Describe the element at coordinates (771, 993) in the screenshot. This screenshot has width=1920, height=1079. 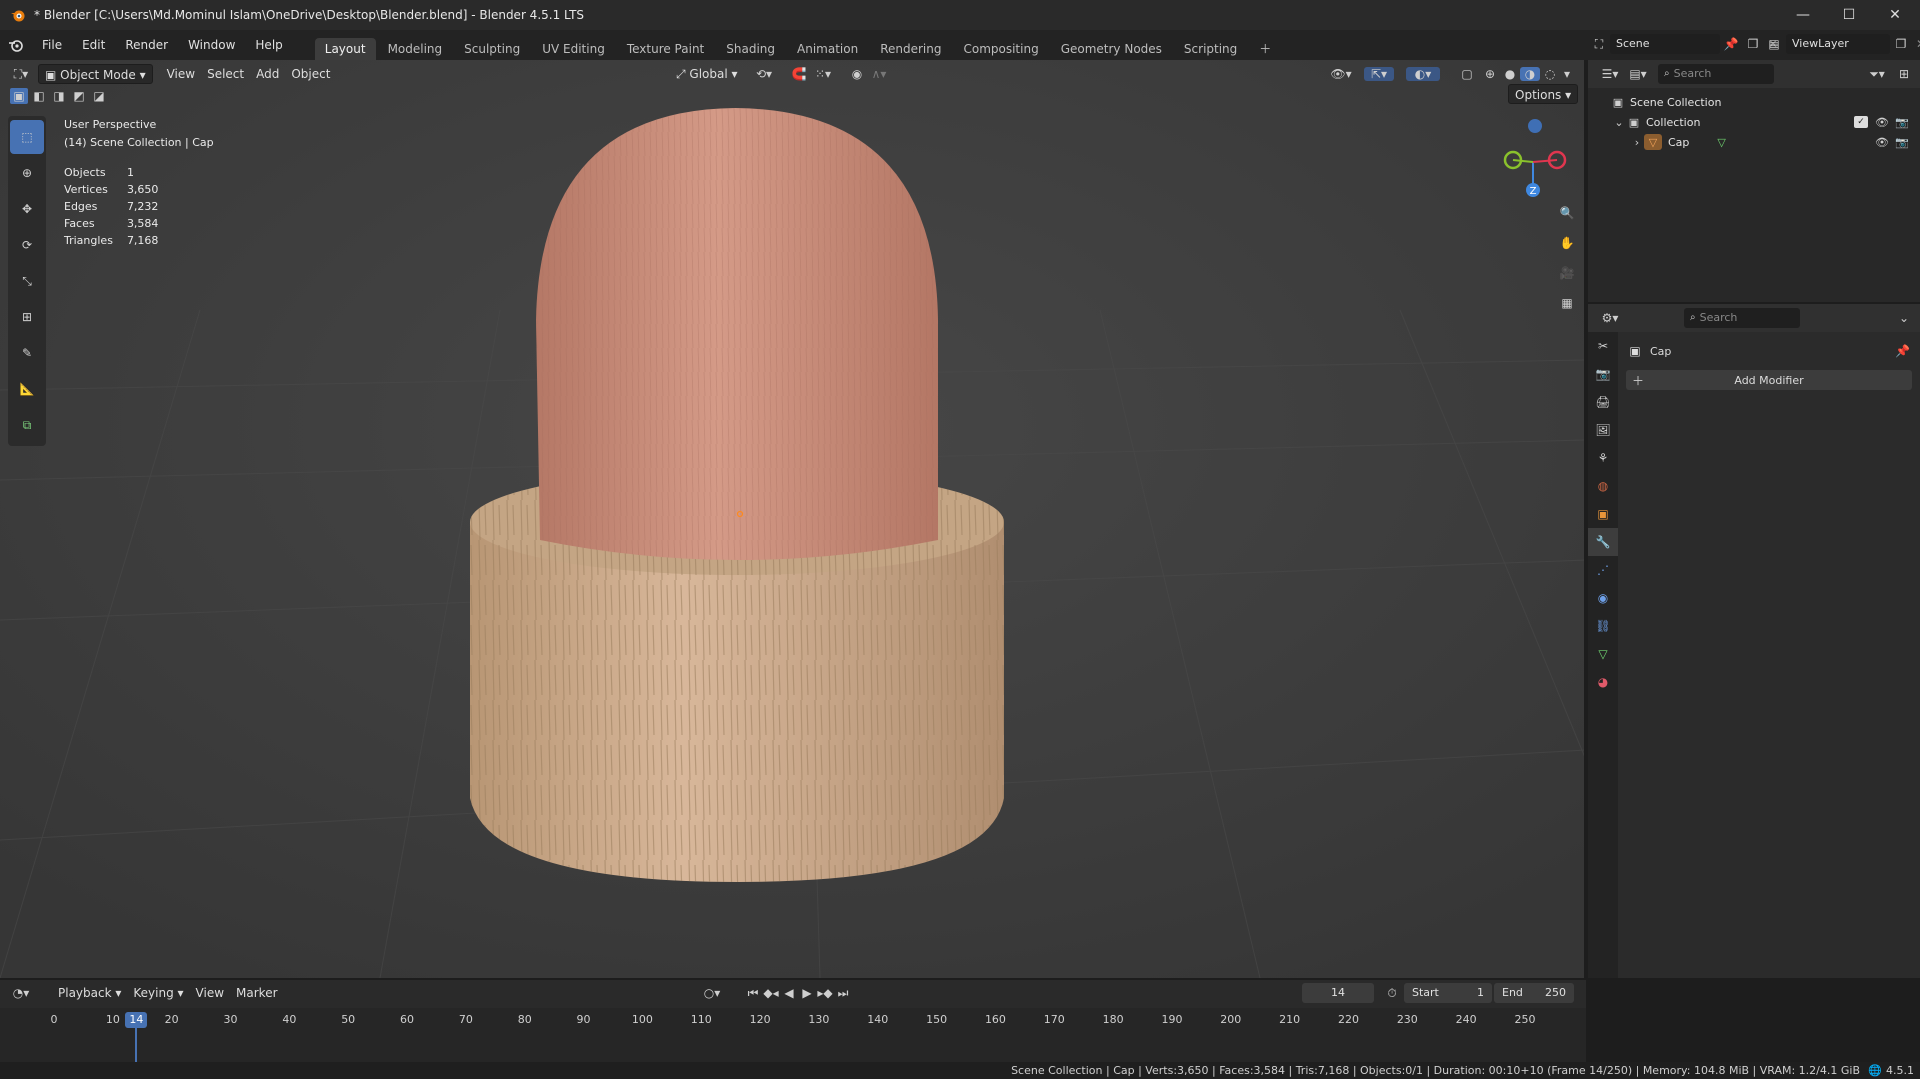
I see `prev-keyframe-icon: ◆◂` at that location.